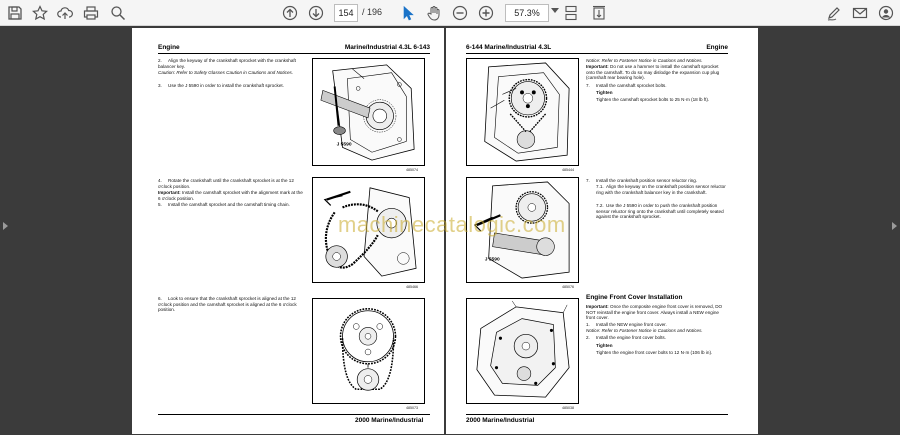  I want to click on select-cursor-icon, so click(408, 13).